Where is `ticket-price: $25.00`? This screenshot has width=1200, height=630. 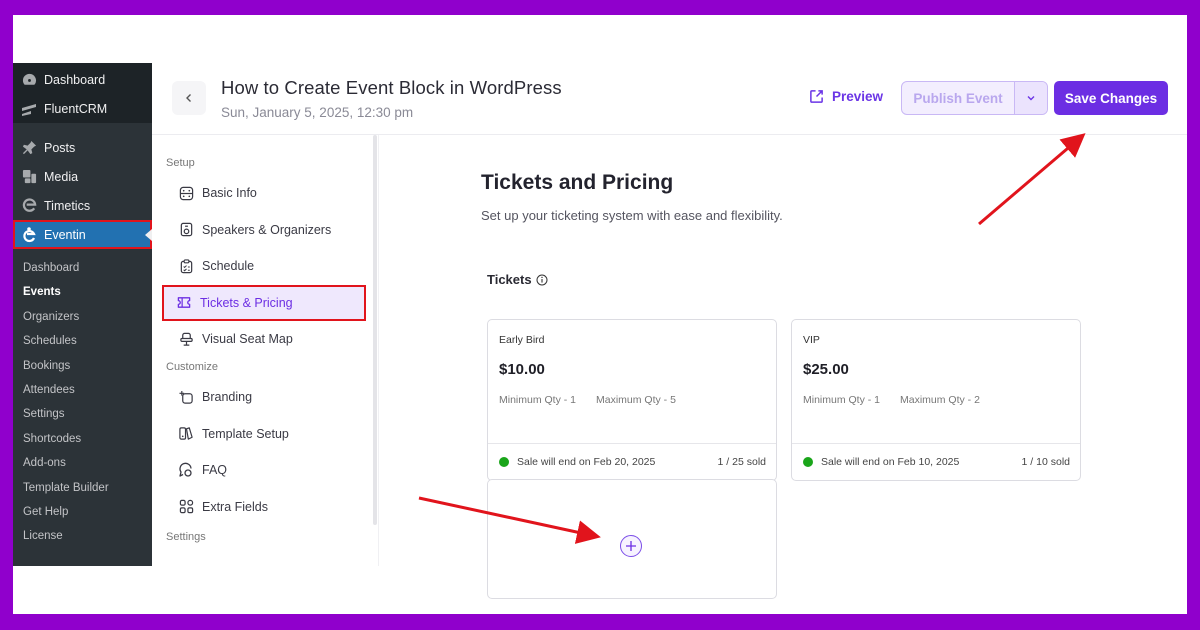 ticket-price: $25.00 is located at coordinates (826, 369).